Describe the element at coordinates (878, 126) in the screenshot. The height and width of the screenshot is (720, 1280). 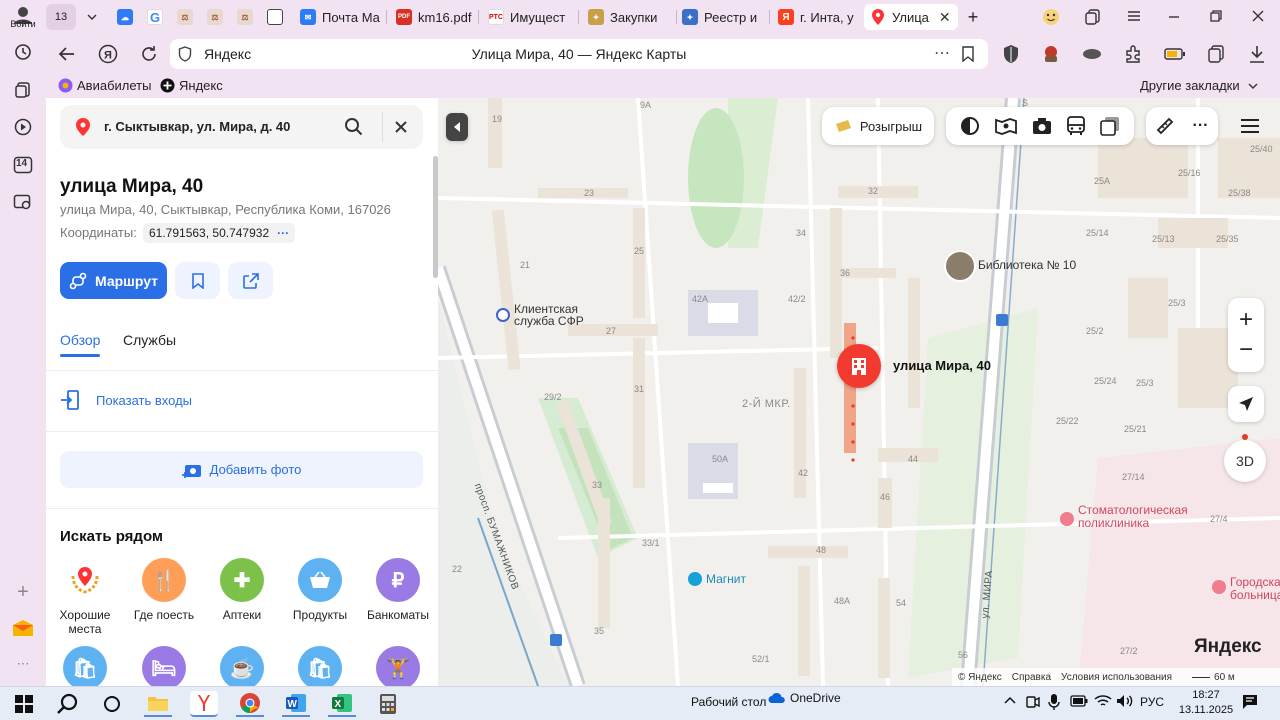
I see `raffle-button: Розыгрыш` at that location.